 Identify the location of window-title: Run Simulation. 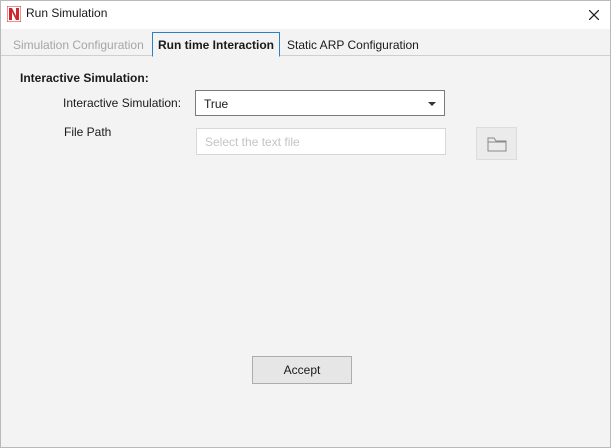
(67, 13).